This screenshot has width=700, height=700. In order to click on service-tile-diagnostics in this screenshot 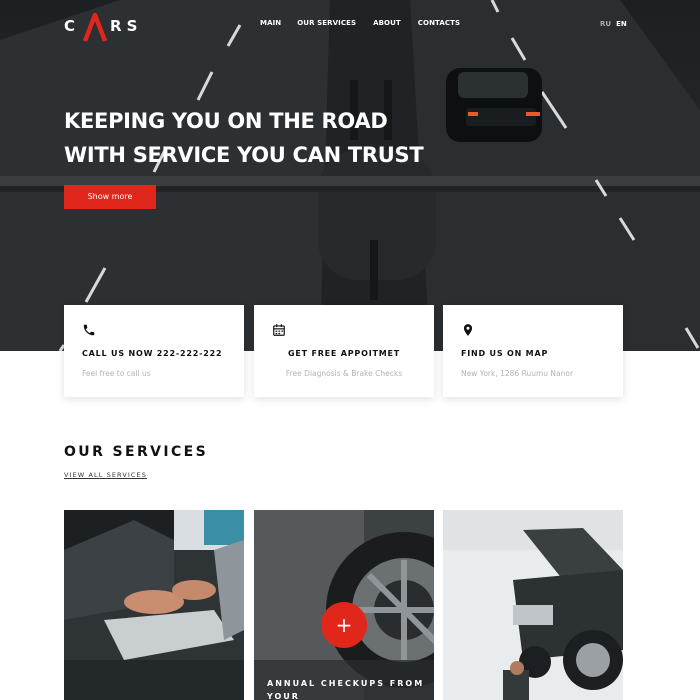, I will do `click(154, 605)`.